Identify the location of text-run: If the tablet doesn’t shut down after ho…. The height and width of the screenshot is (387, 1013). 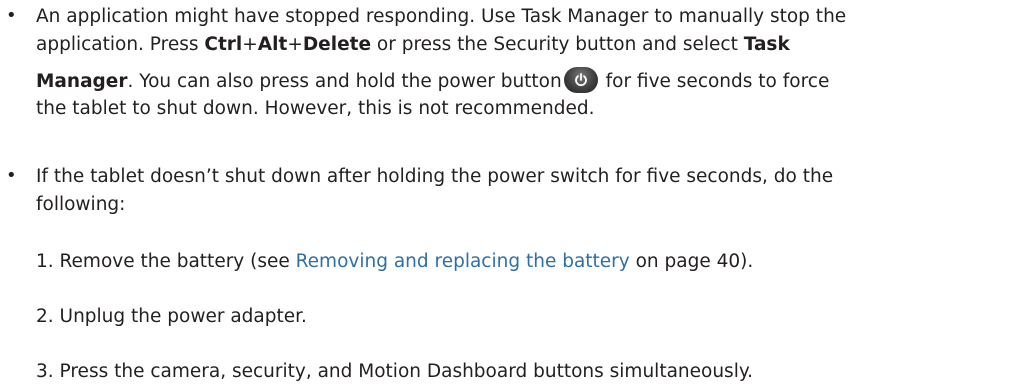
(435, 176).